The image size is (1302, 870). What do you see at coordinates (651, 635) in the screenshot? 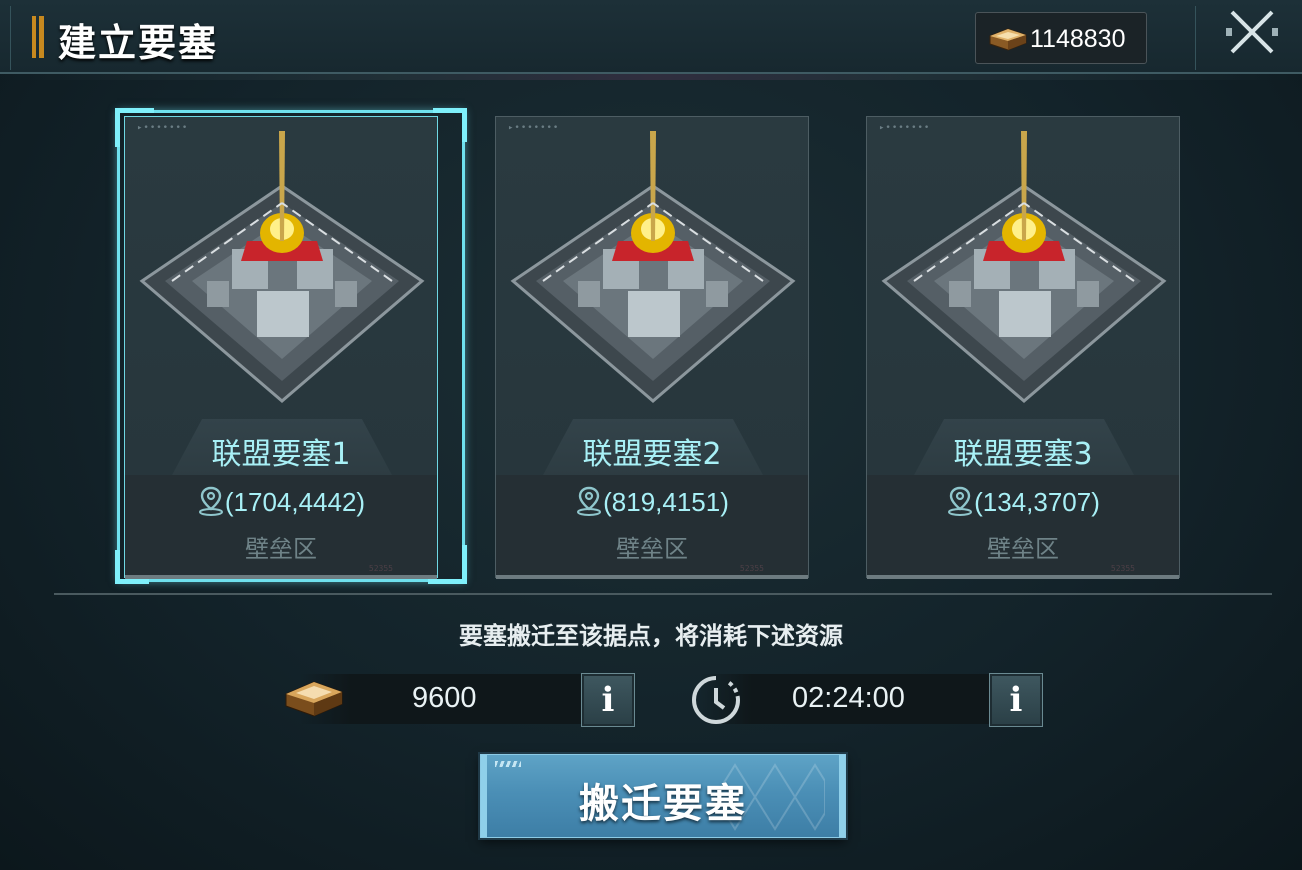
I see `cost-description: 要塞搬迁至该据点，将消耗下述资源` at bounding box center [651, 635].